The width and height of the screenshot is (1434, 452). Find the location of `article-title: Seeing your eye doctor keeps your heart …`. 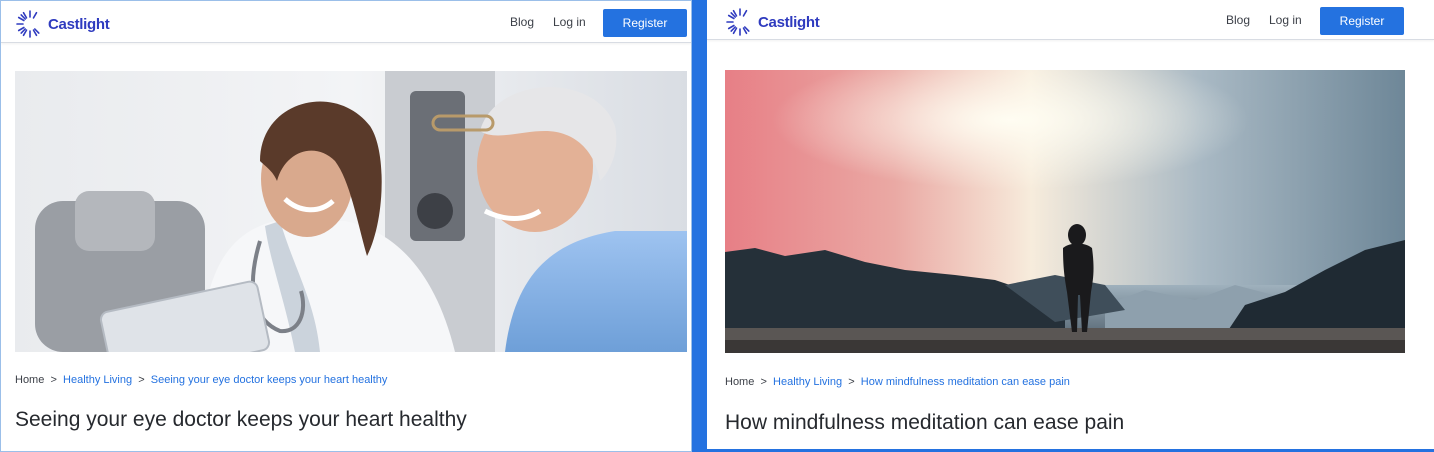

article-title: Seeing your eye doctor keeps your heart … is located at coordinates (241, 419).